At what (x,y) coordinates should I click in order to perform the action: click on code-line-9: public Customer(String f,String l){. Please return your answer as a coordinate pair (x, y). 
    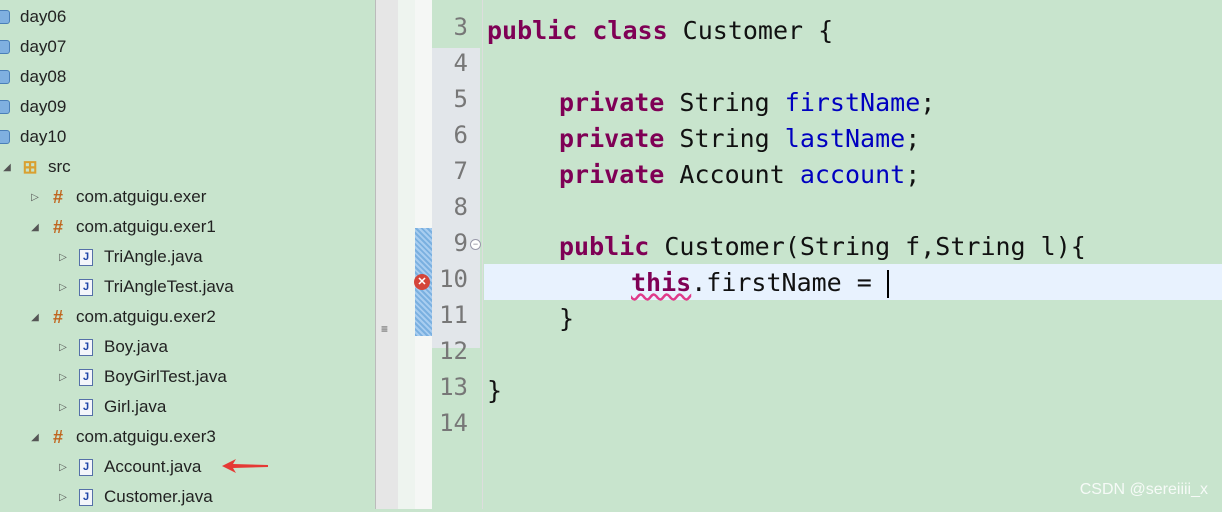
    Looking at the image, I should click on (822, 247).